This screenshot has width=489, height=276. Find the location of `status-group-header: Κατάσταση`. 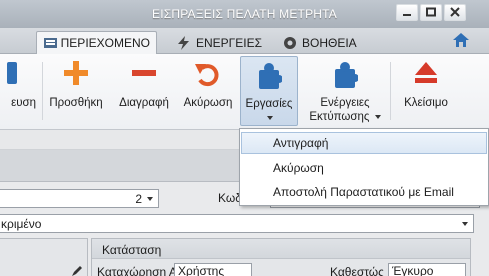

status-group-header: Κατάσταση is located at coordinates (281, 249).